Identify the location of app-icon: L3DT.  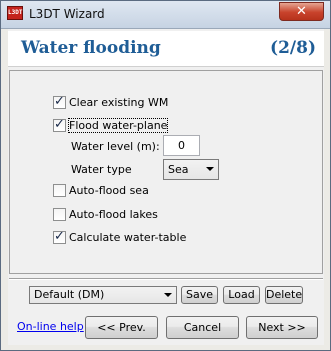
(15, 13).